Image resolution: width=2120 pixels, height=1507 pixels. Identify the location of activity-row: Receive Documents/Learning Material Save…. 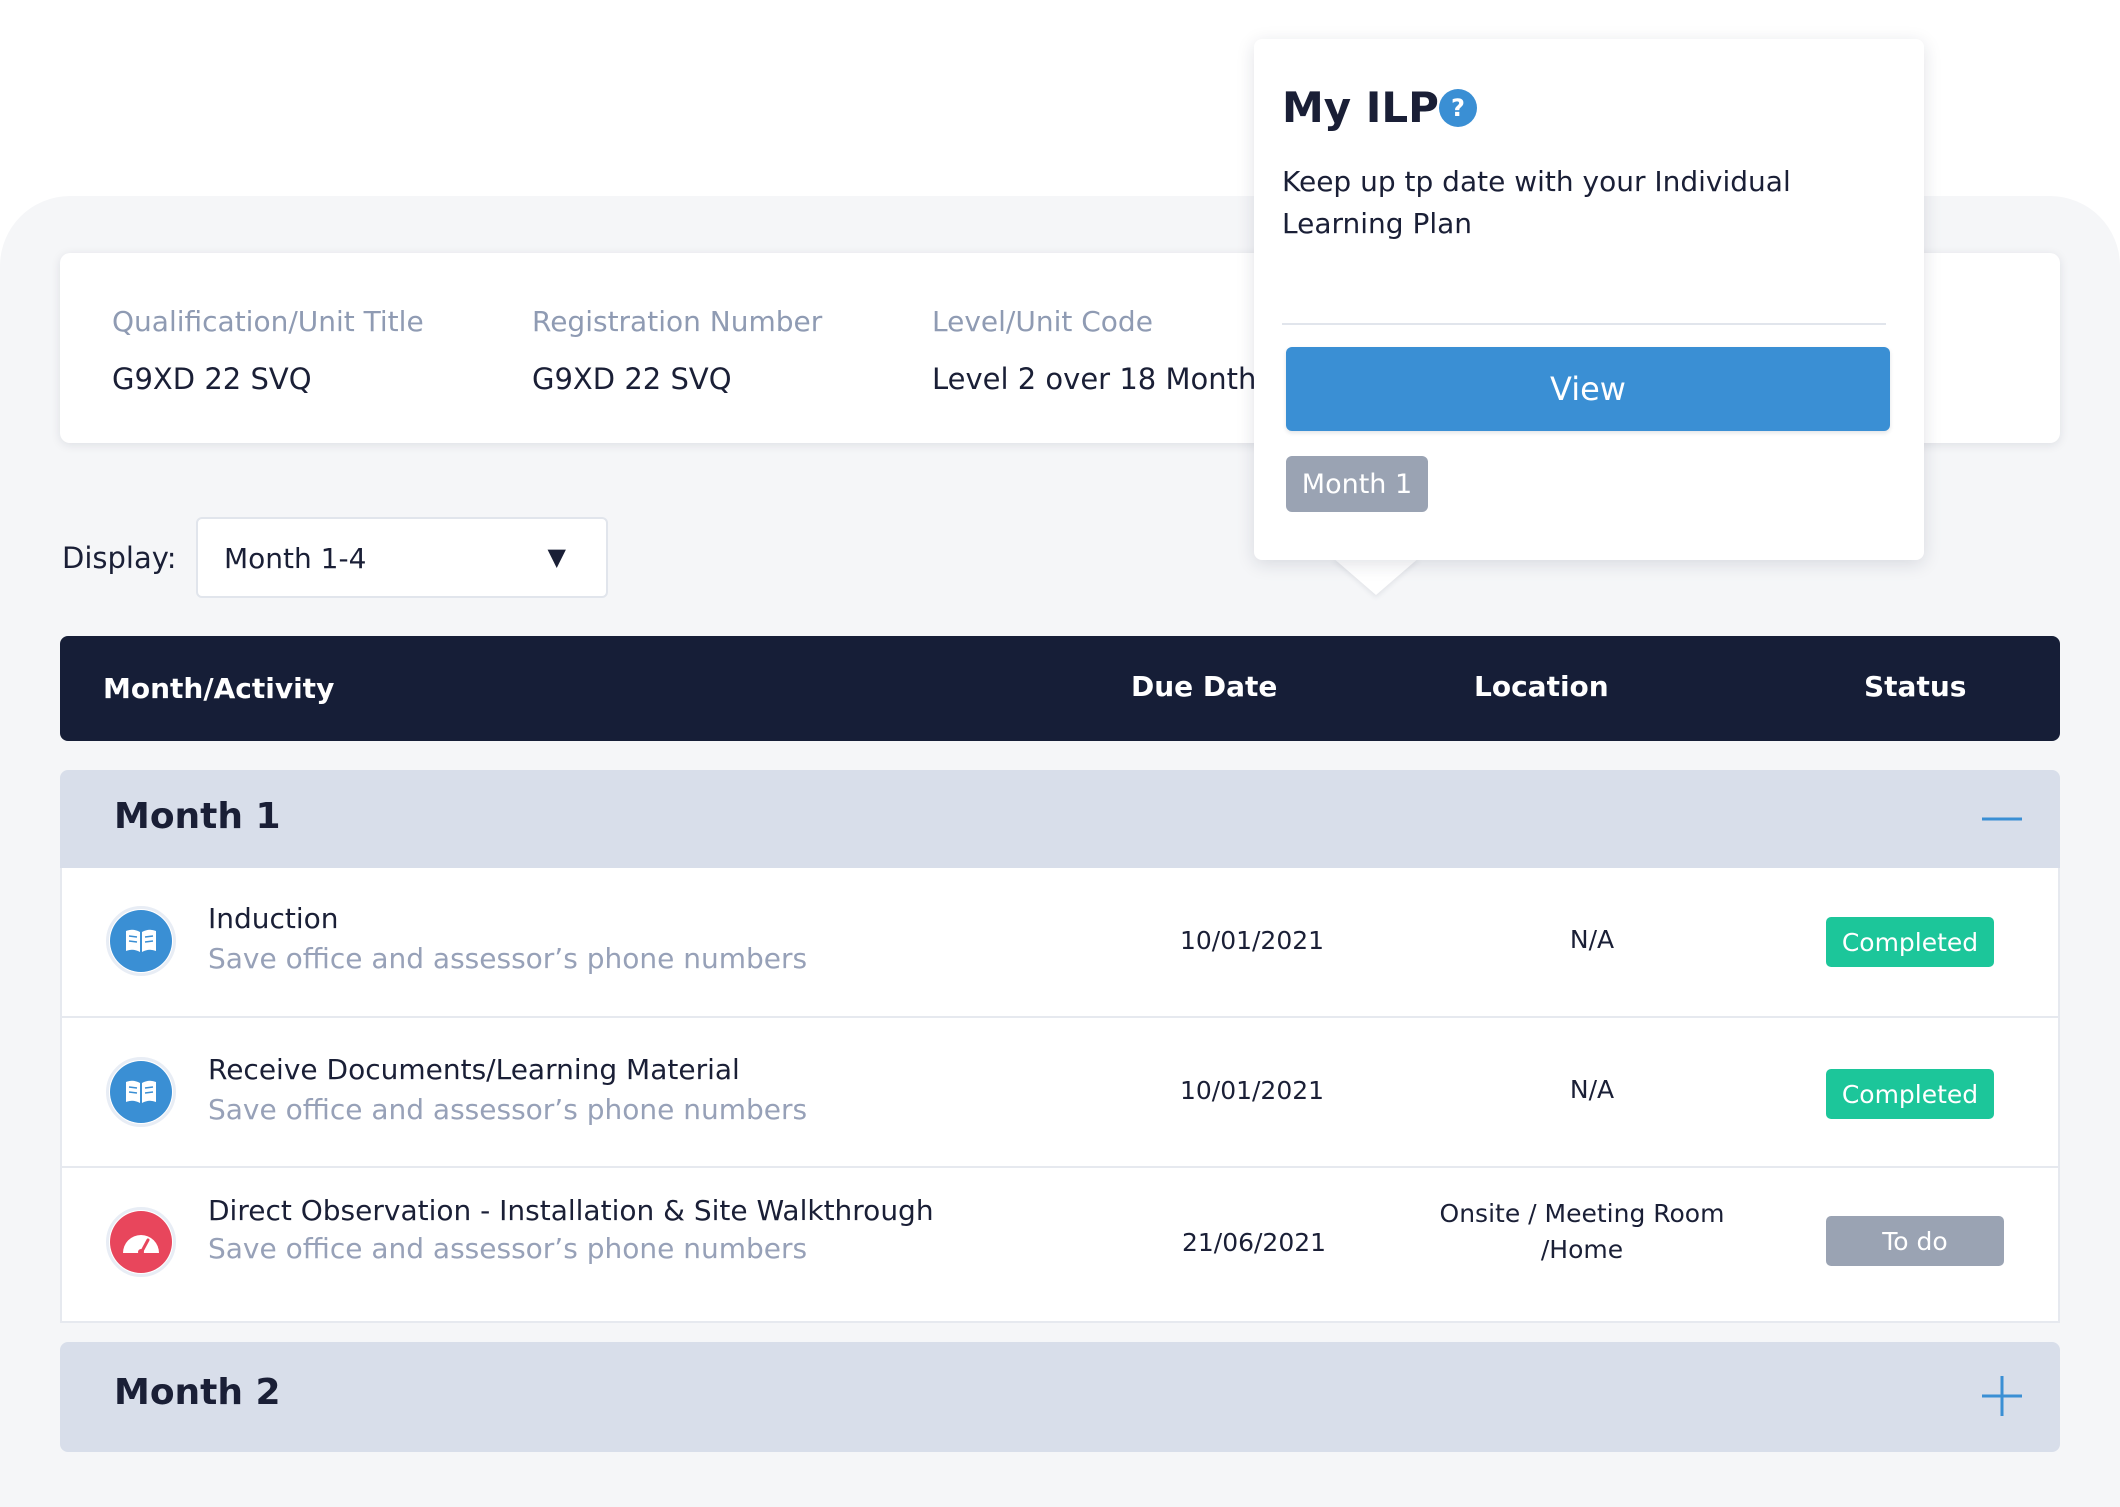
(1060, 1093).